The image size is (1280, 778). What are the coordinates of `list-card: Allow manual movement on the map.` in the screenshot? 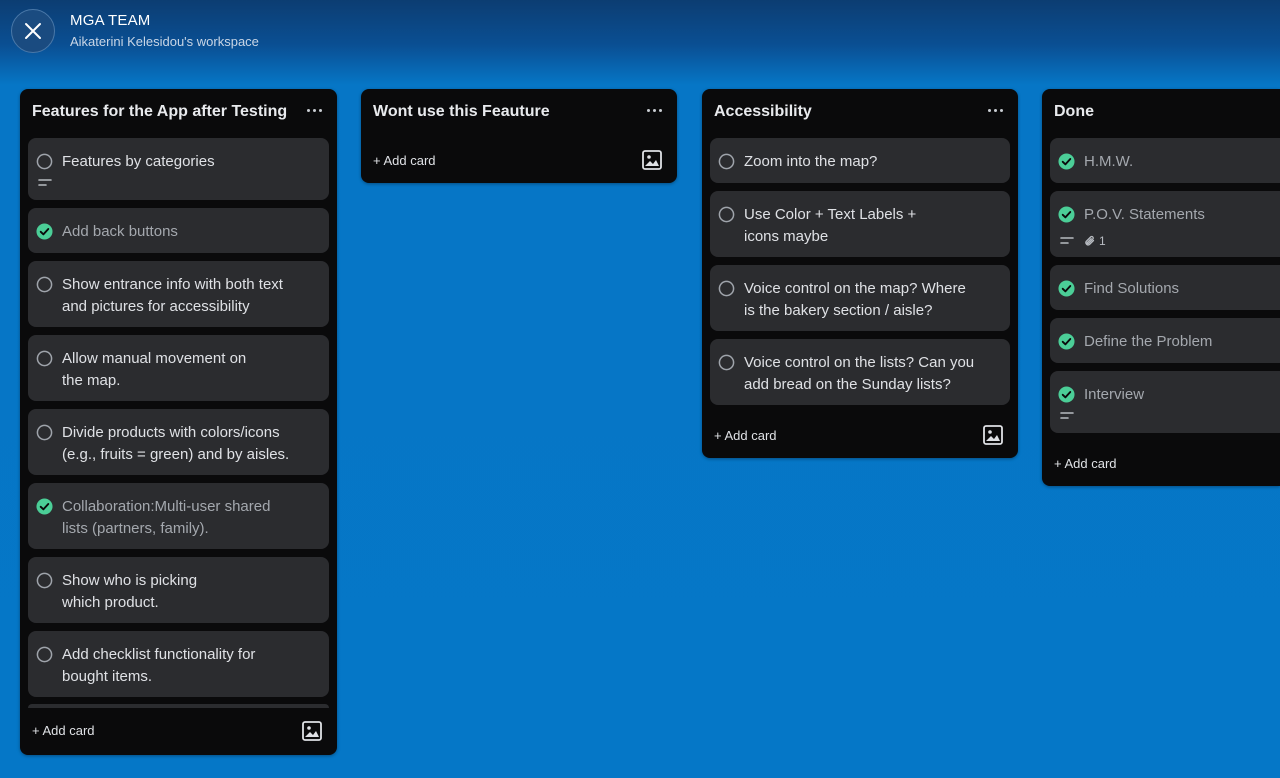 It's located at (178, 368).